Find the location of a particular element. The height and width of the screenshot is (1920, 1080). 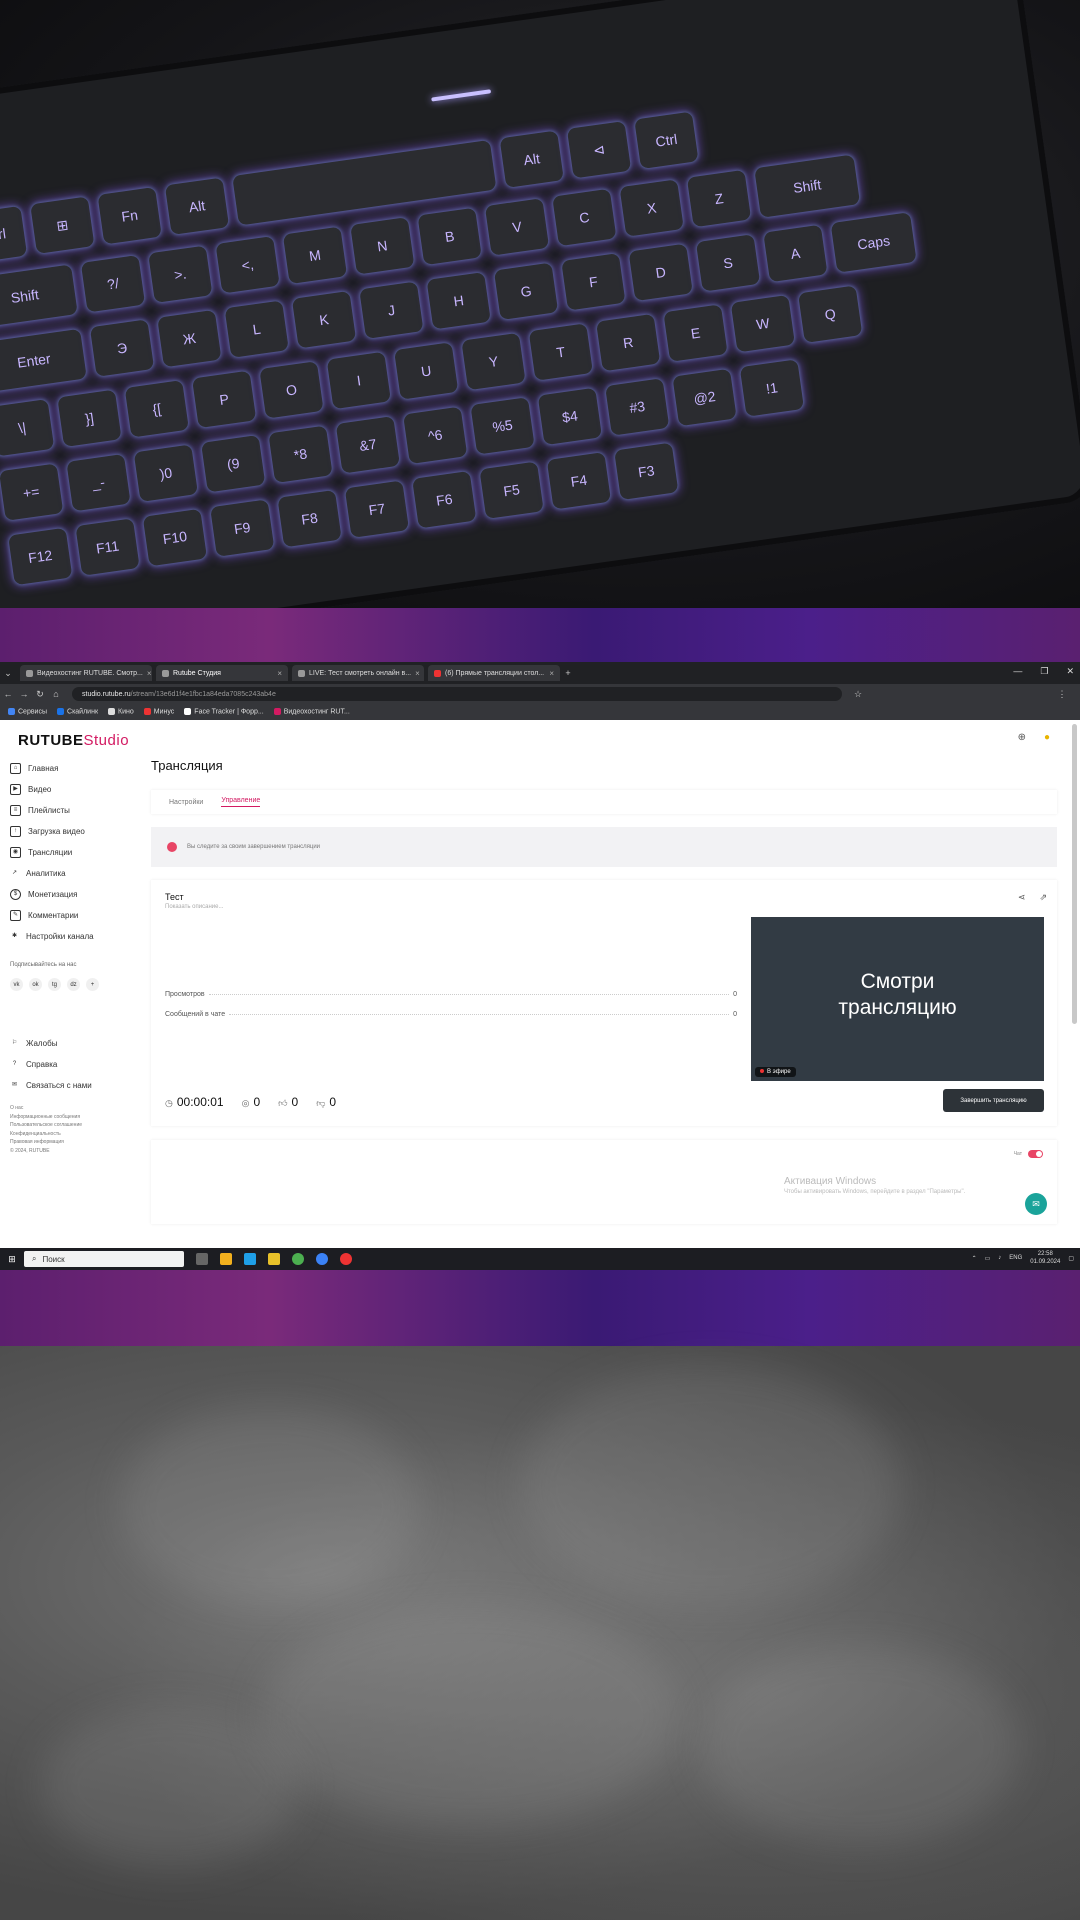

sidebar-item-home: ⌂ Главная is located at coordinates (75, 768).